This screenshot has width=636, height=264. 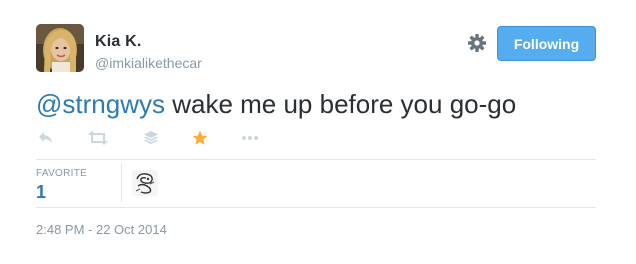 I want to click on retweet-icon, so click(x=98, y=138).